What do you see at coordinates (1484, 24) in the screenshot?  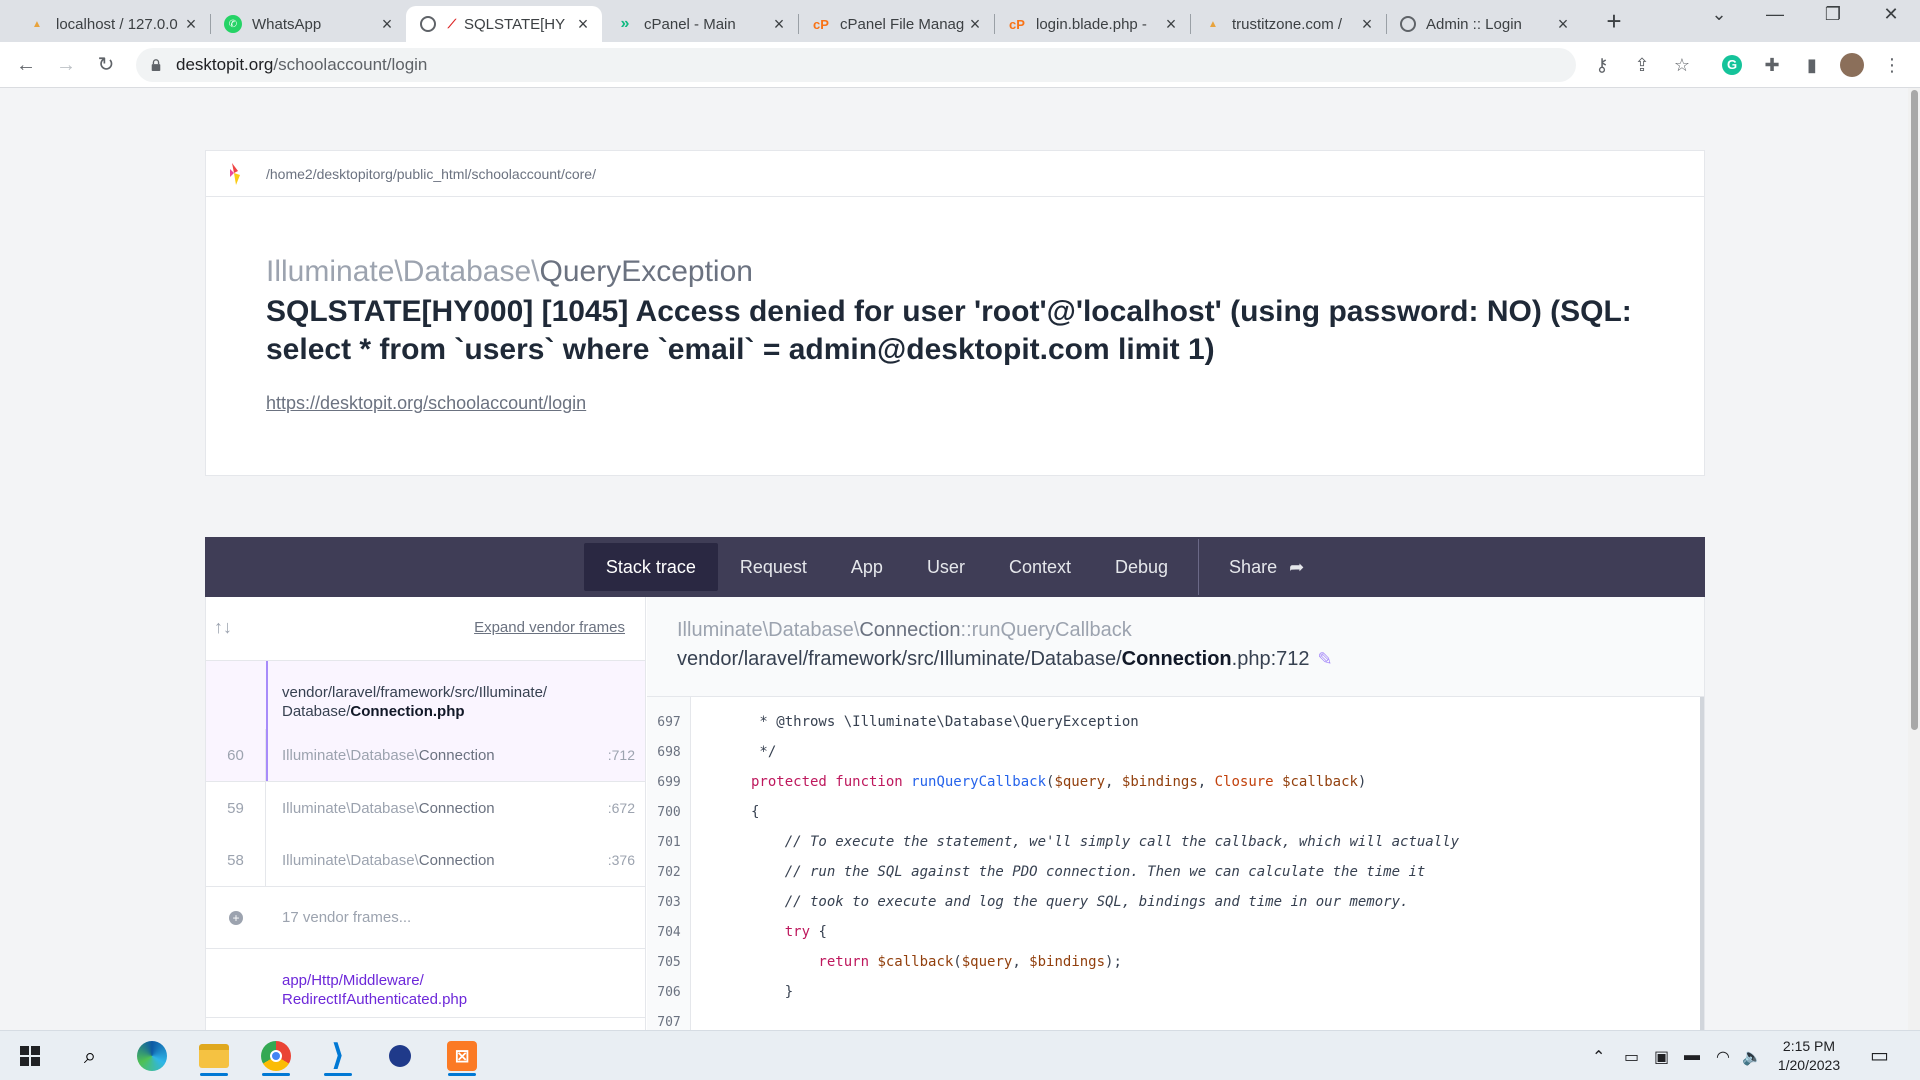 I see `browser-tab: Admin :: Login ×` at bounding box center [1484, 24].